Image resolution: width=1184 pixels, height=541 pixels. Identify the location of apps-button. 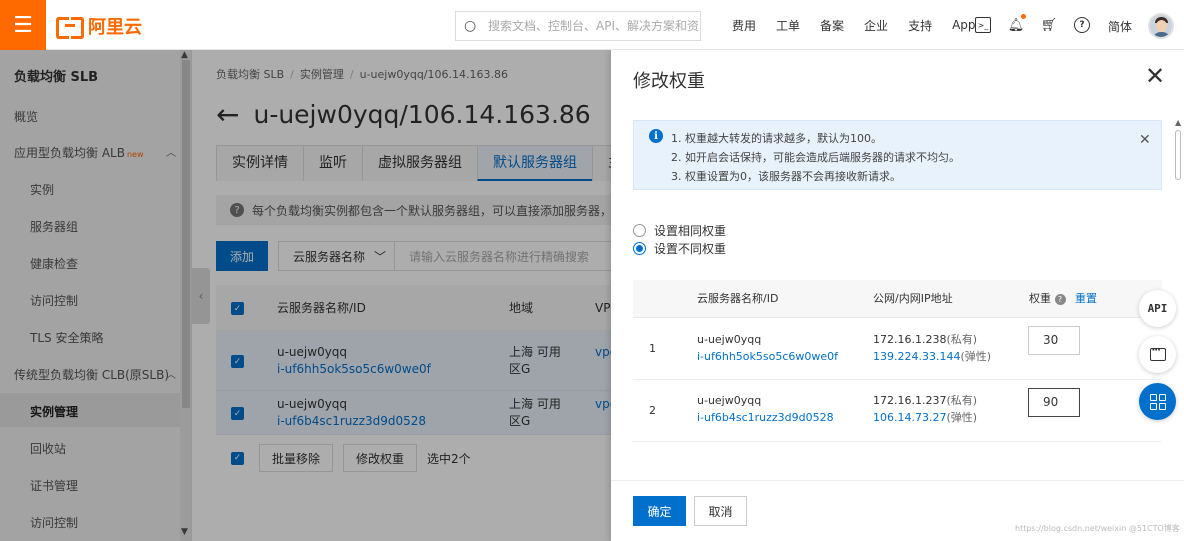
(1157, 401).